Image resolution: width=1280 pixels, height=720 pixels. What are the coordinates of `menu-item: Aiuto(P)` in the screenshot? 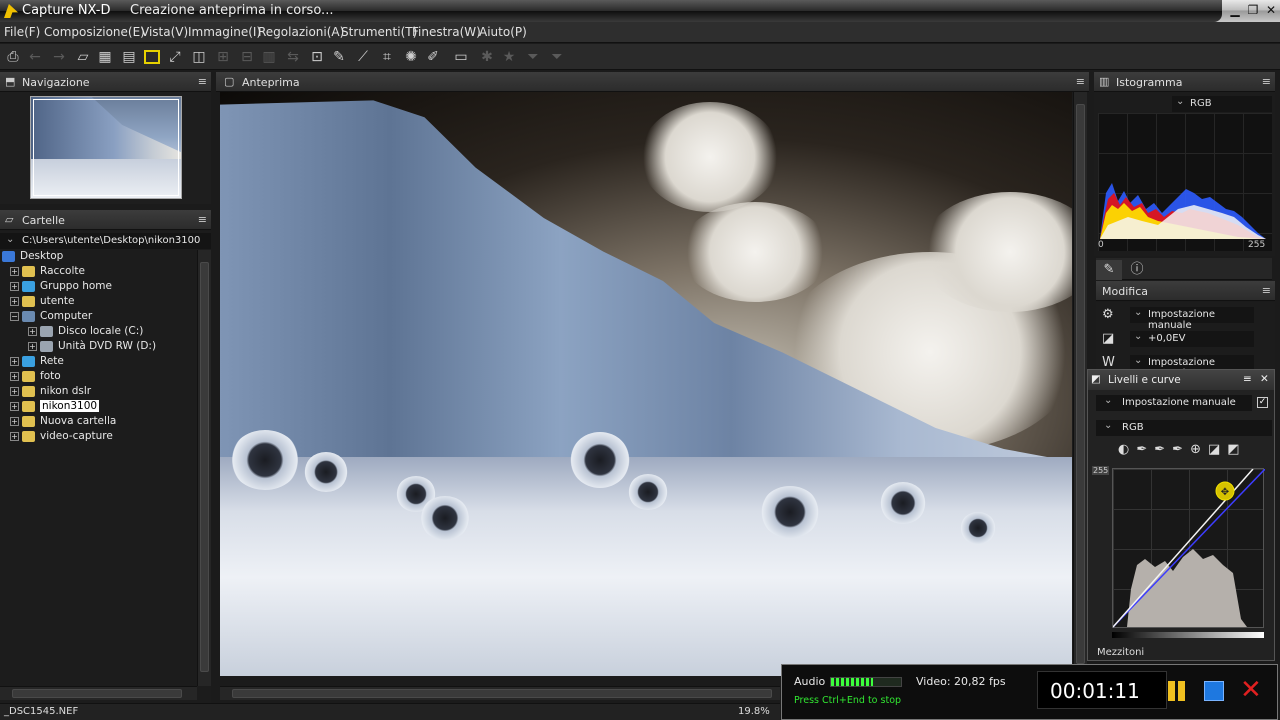 It's located at (503, 32).